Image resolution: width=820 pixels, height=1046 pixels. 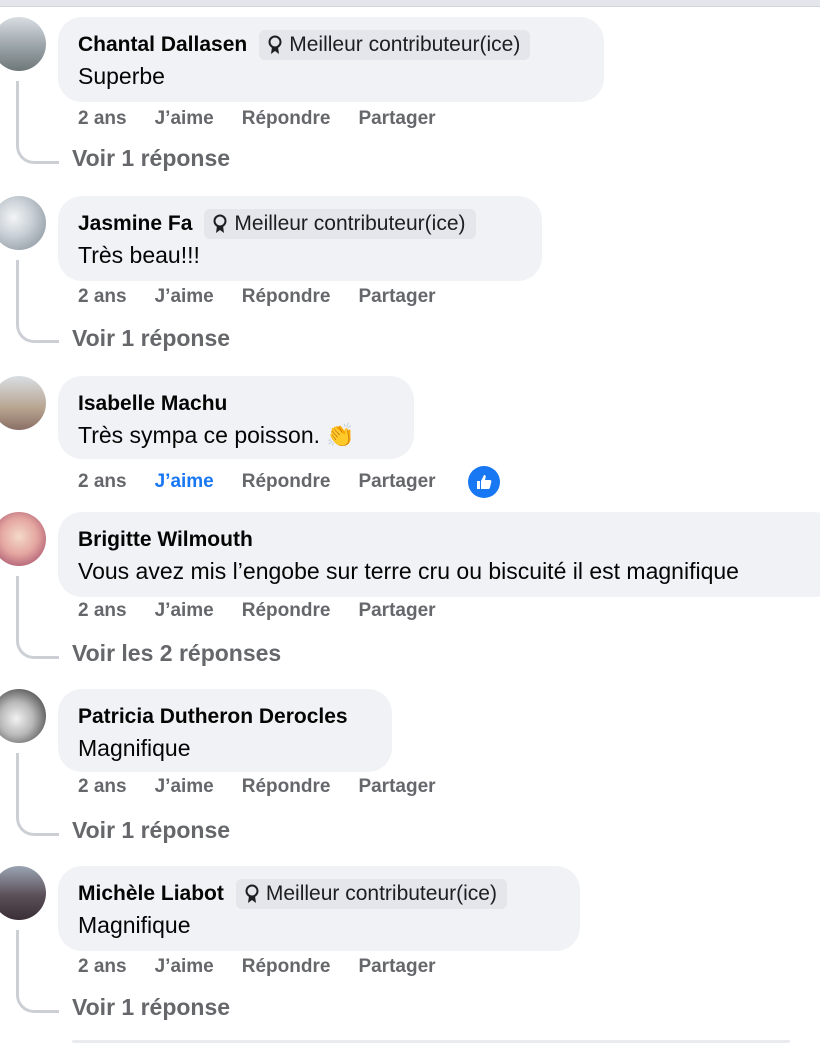 What do you see at coordinates (139, 255) in the screenshot?
I see `comment-text: Très beau!!!` at bounding box center [139, 255].